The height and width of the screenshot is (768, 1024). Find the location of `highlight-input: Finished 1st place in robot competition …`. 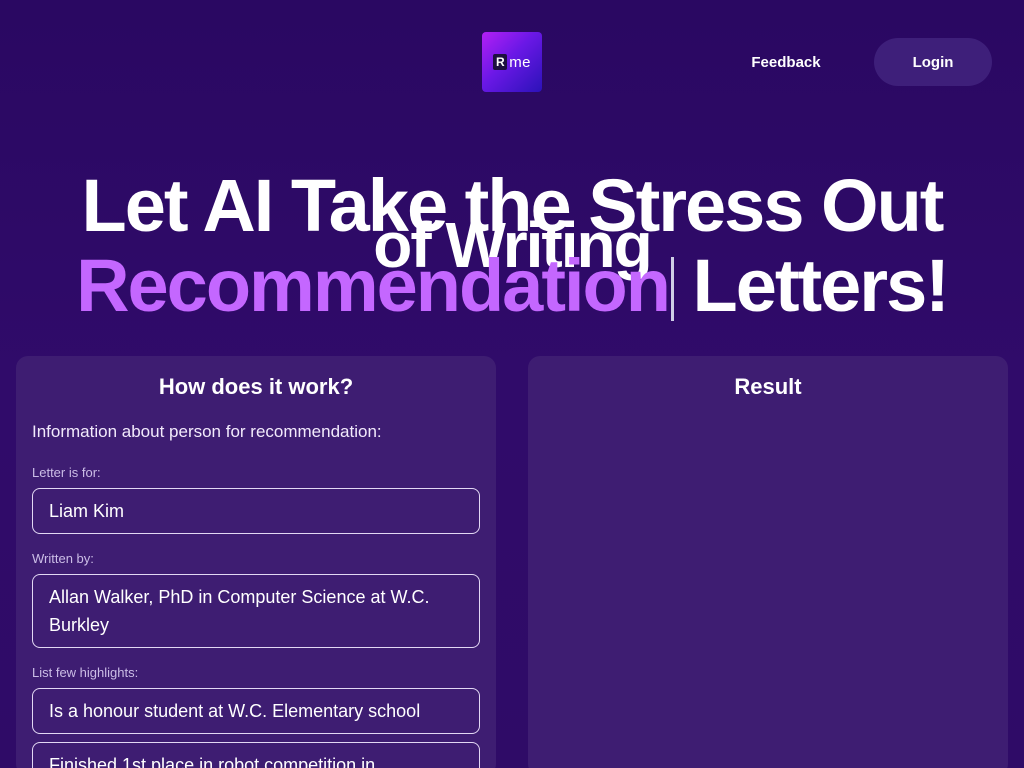

highlight-input: Finished 1st place in robot competition … is located at coordinates (256, 755).